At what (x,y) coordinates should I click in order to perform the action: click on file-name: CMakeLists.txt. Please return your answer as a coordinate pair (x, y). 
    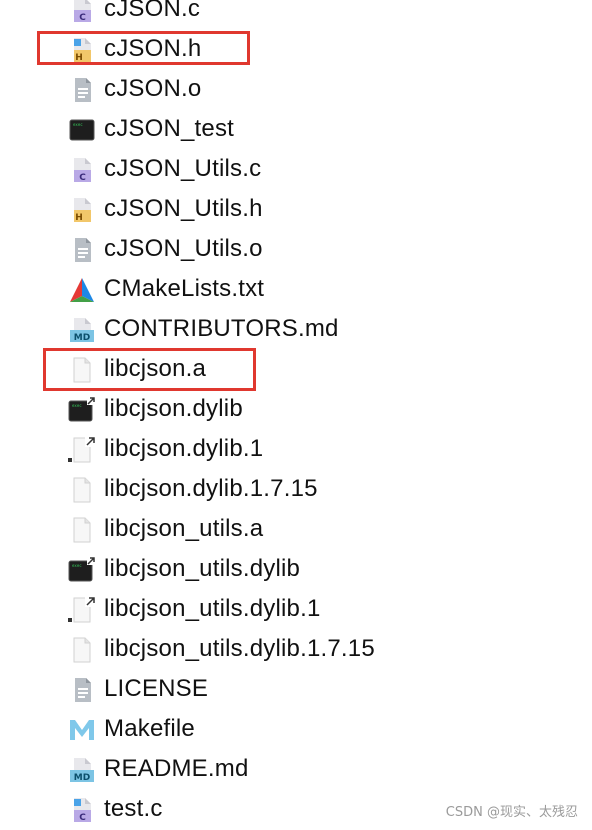
    Looking at the image, I should click on (184, 288).